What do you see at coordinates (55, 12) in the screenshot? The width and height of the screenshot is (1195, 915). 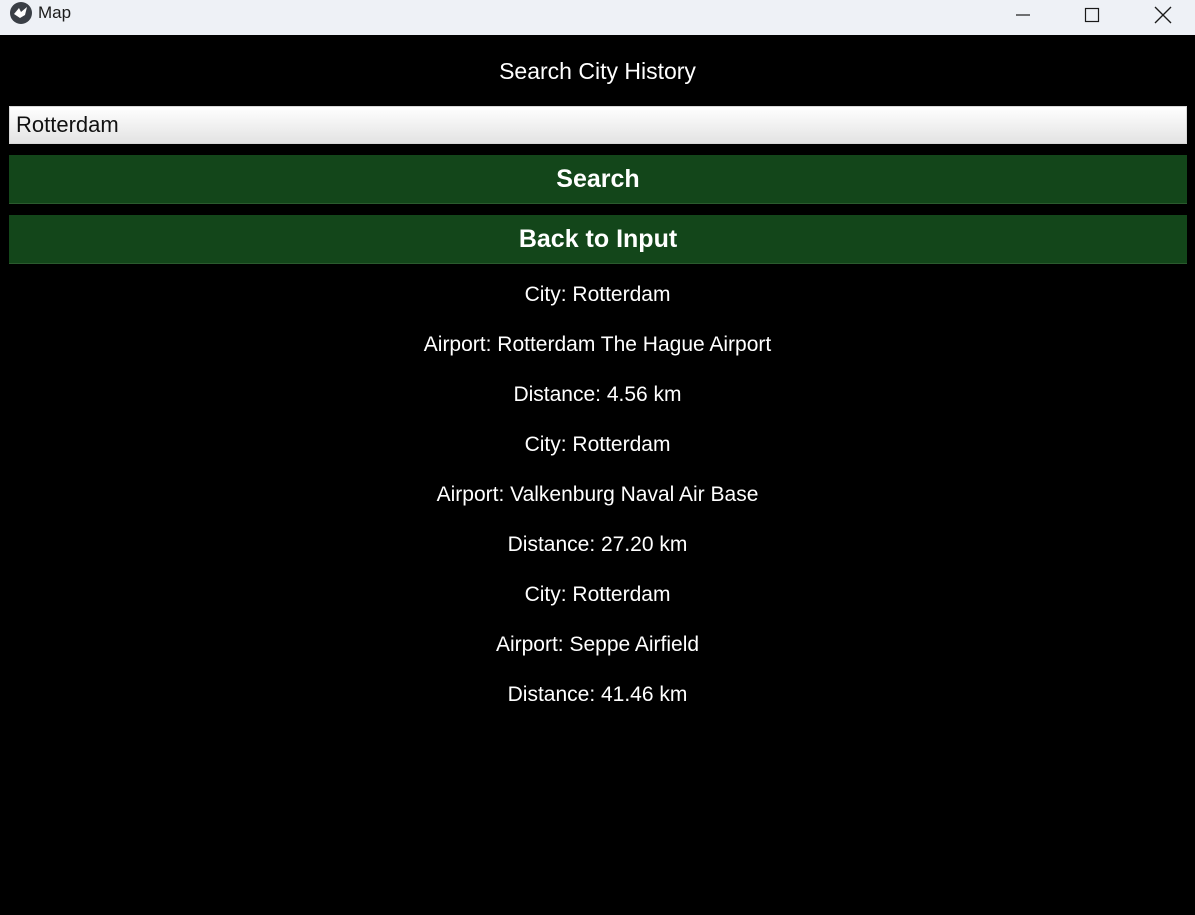 I see `window-title: Map` at bounding box center [55, 12].